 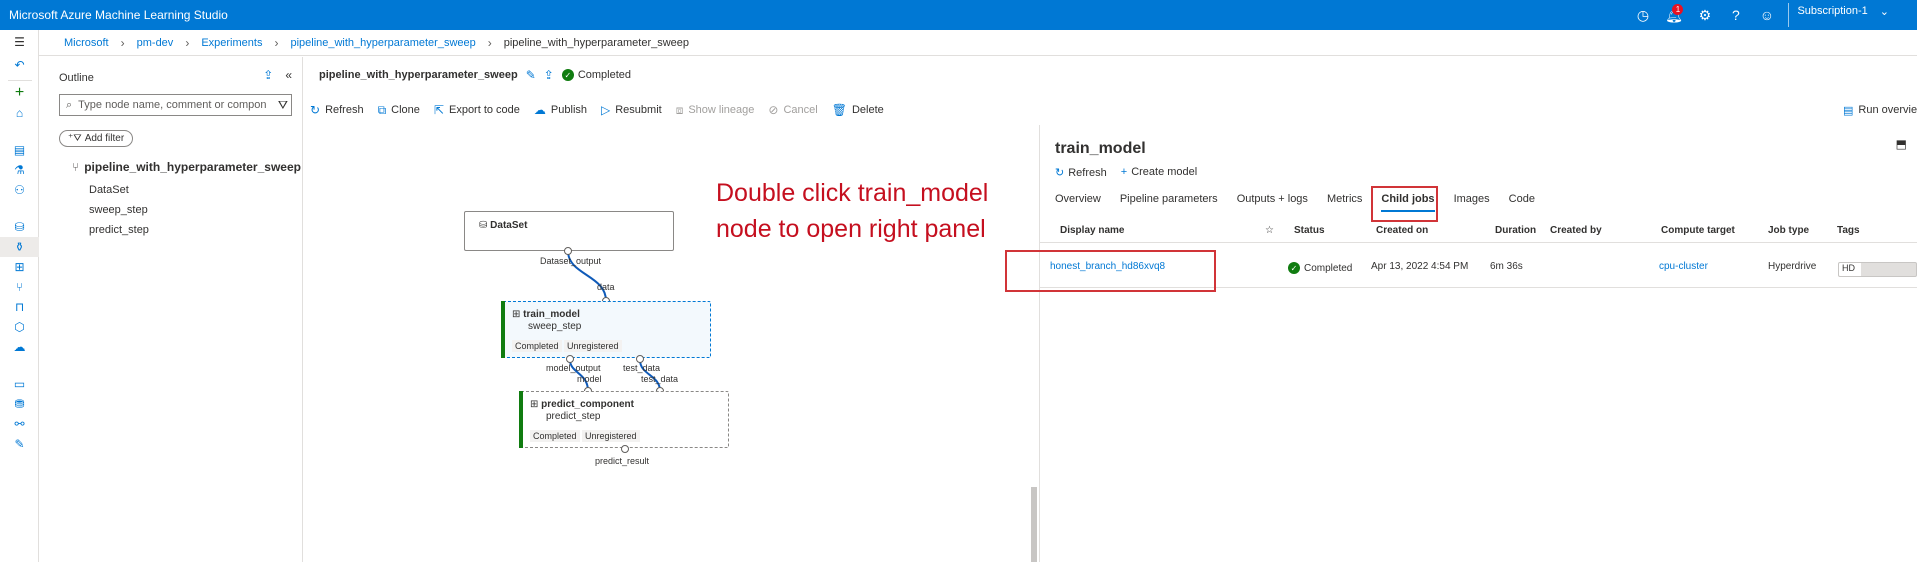 I want to click on dataset-output-port, so click(x=568, y=251).